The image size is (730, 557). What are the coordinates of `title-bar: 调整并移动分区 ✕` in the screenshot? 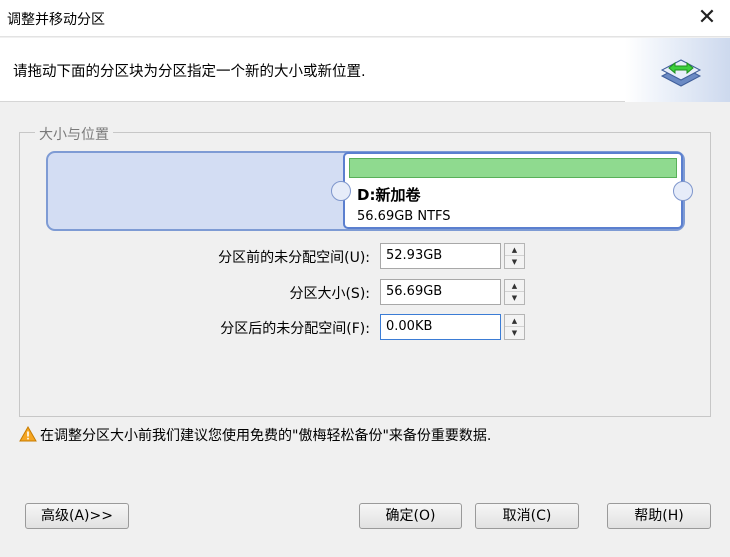 It's located at (365, 18).